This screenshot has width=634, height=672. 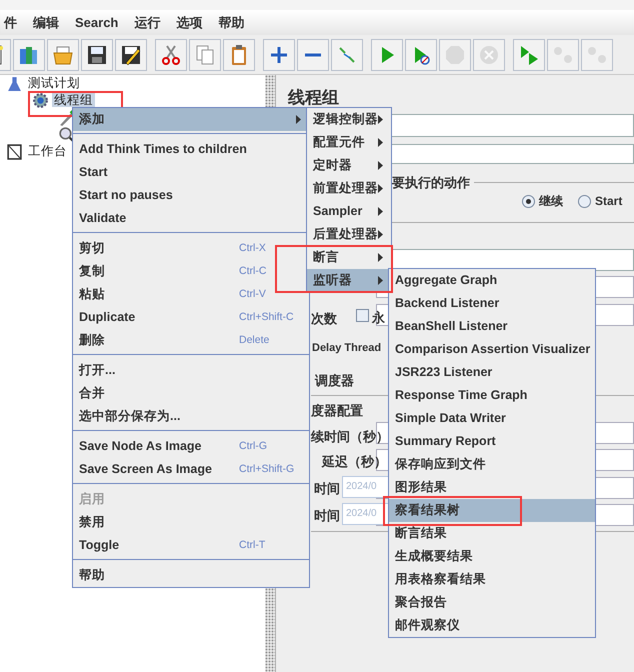 I want to click on stop-icon, so click(x=455, y=55).